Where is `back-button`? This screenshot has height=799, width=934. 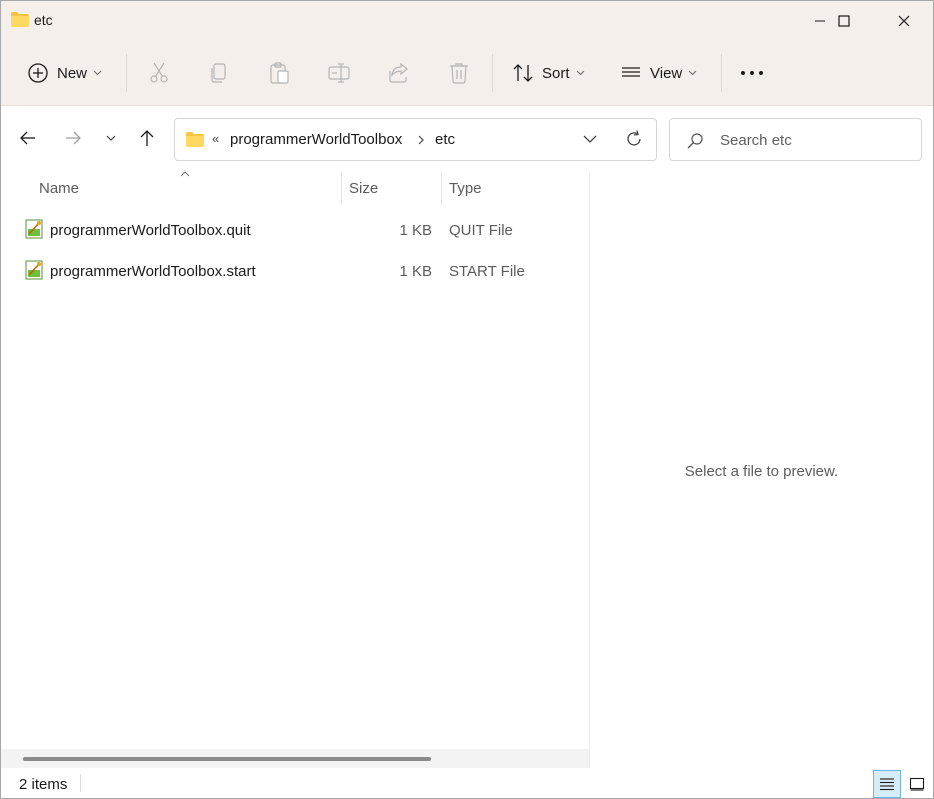
back-button is located at coordinates (28, 138).